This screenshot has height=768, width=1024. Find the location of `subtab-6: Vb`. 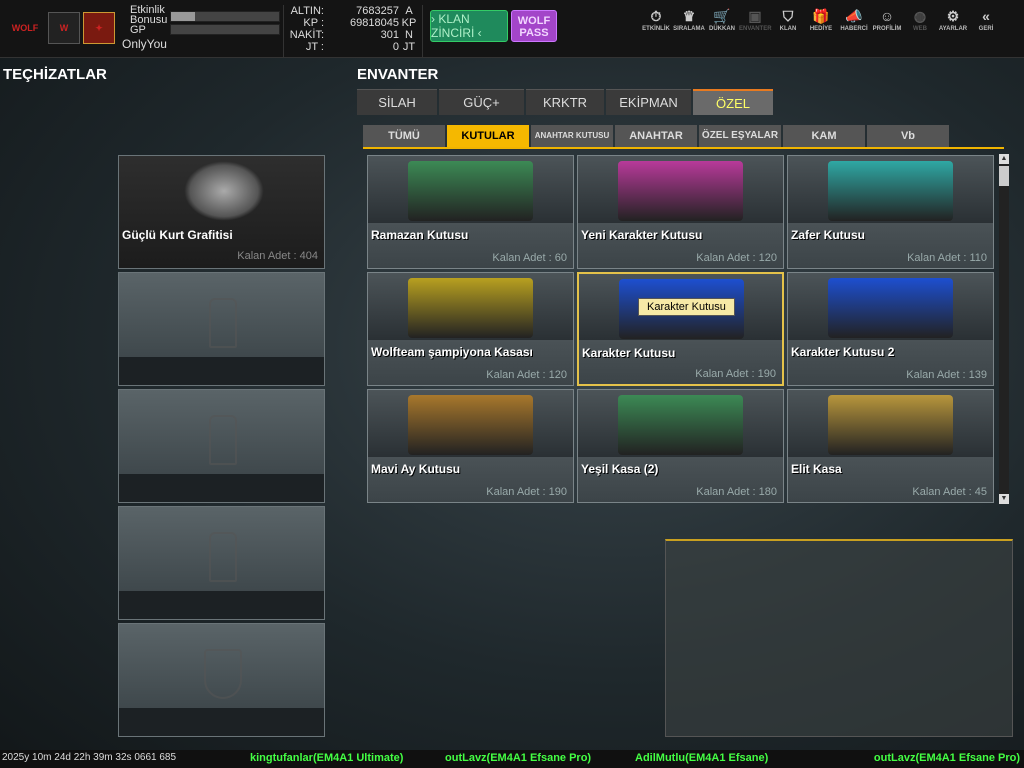

subtab-6: Vb is located at coordinates (908, 136).